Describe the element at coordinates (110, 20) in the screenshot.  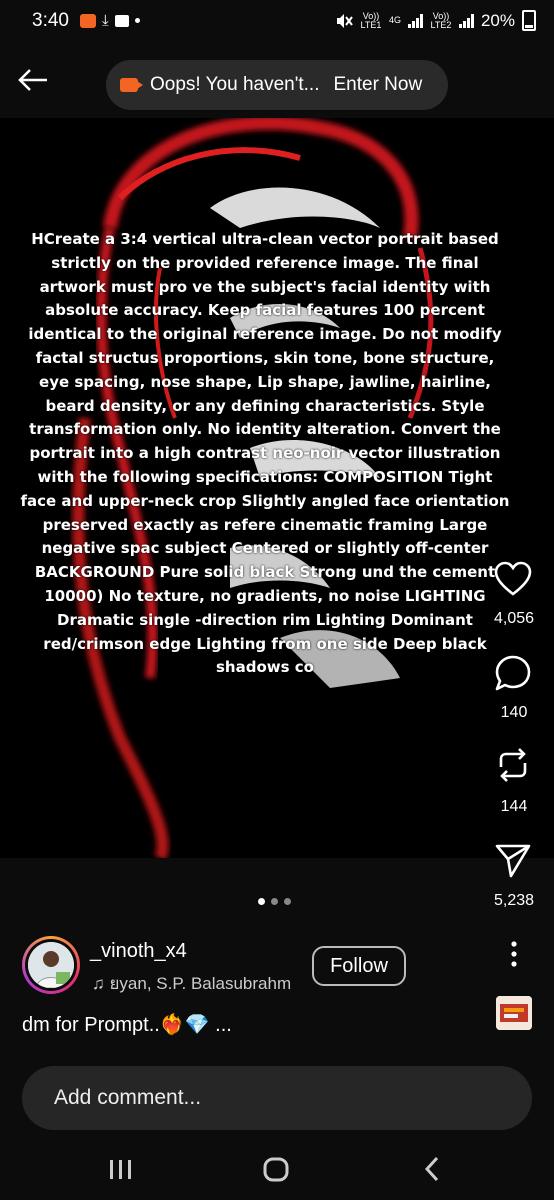
I see `notification-icons: ⤓` at that location.